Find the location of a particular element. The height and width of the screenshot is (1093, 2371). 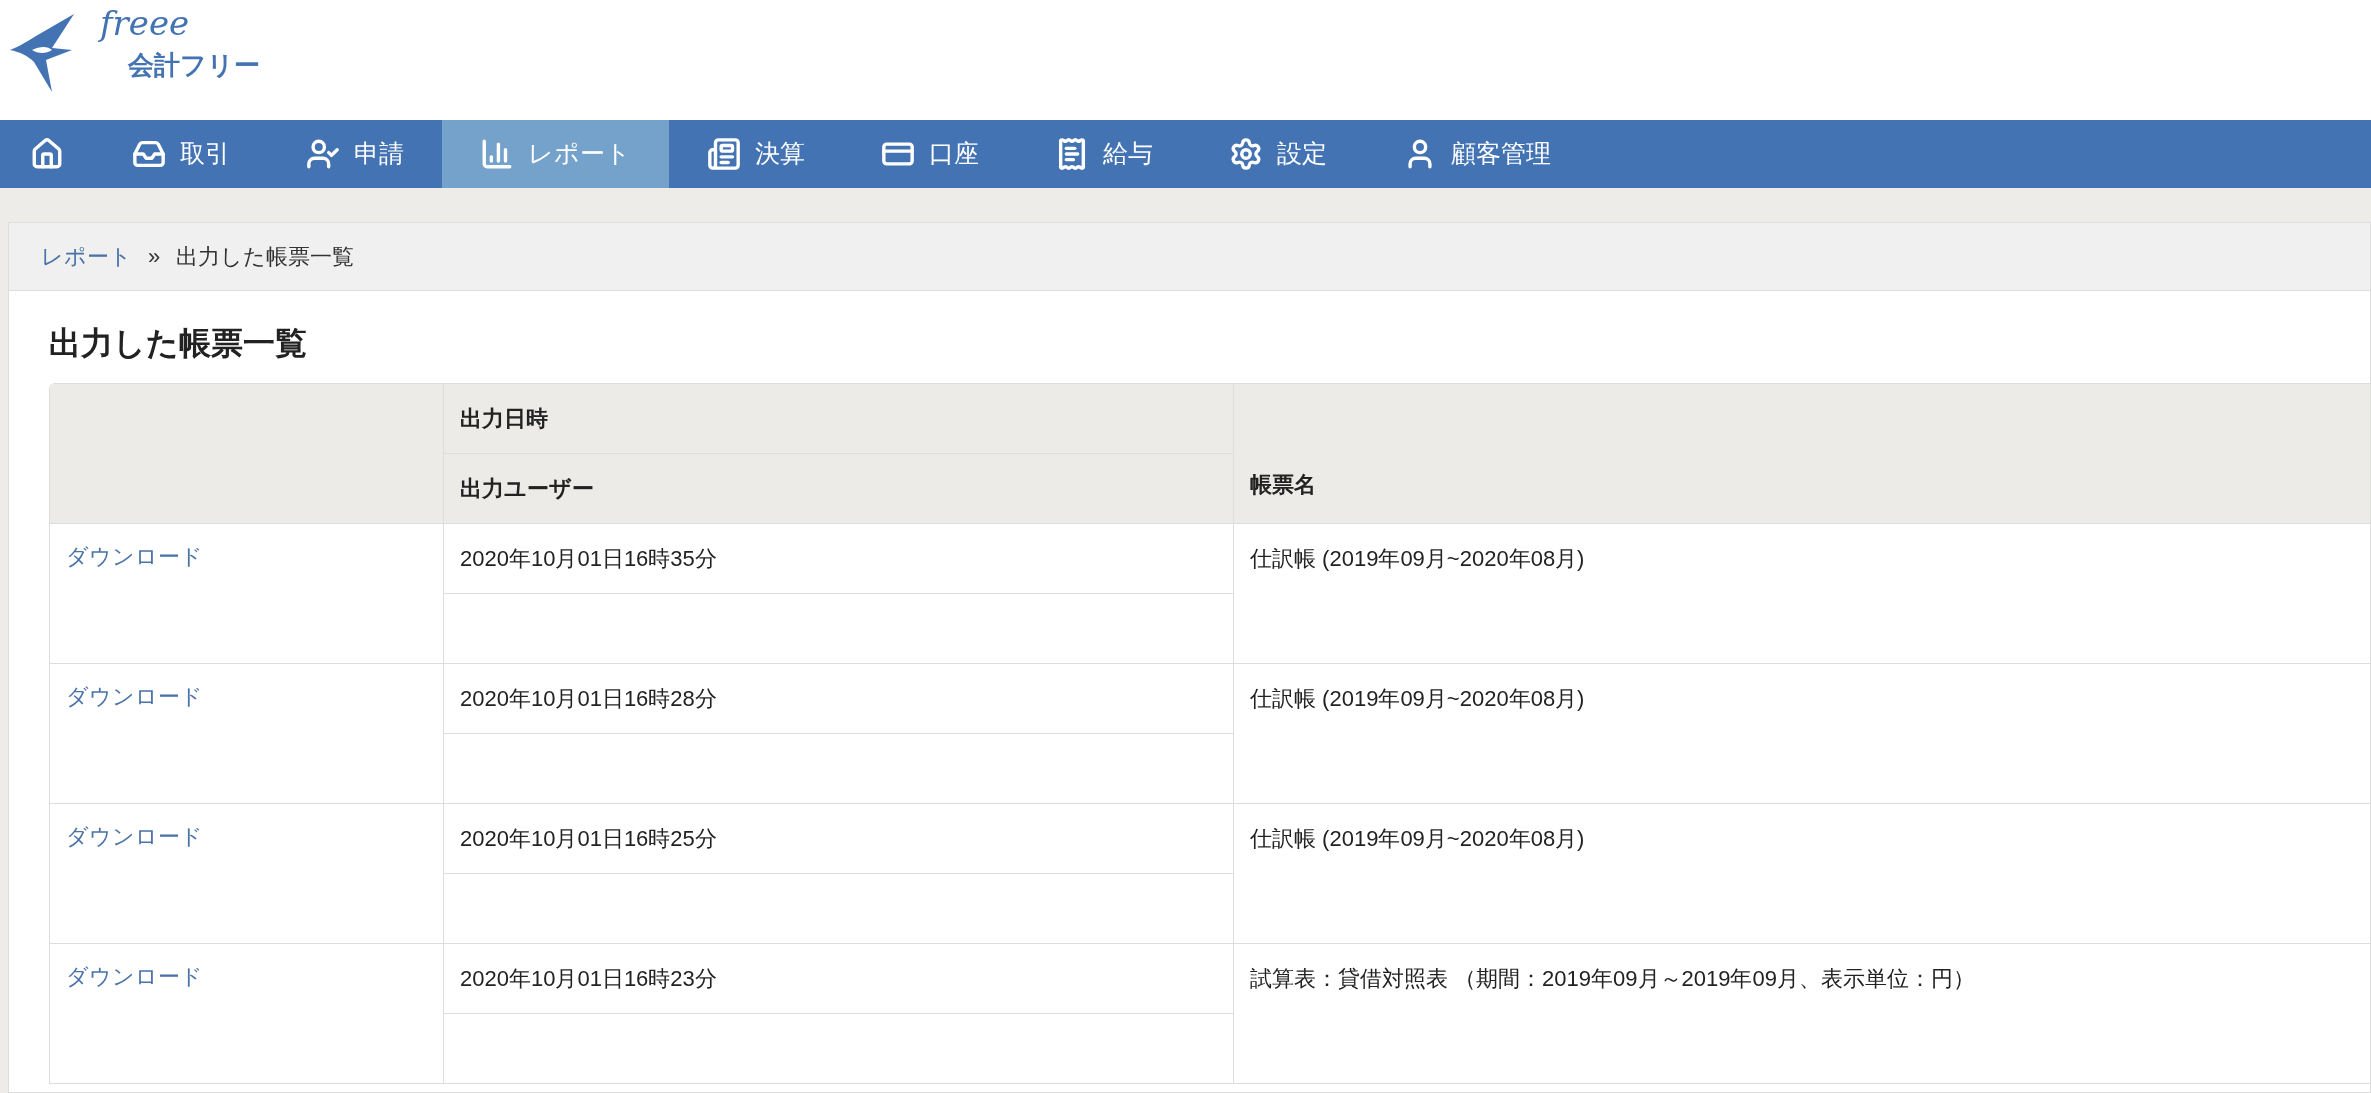

user-check-icon is located at coordinates (323, 154).